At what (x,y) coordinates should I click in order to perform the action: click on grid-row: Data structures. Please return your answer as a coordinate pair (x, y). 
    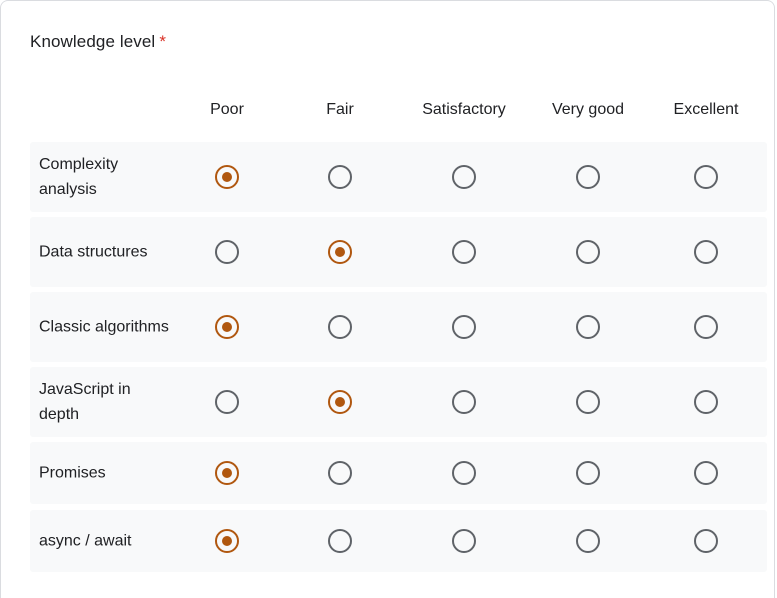
    Looking at the image, I should click on (398, 252).